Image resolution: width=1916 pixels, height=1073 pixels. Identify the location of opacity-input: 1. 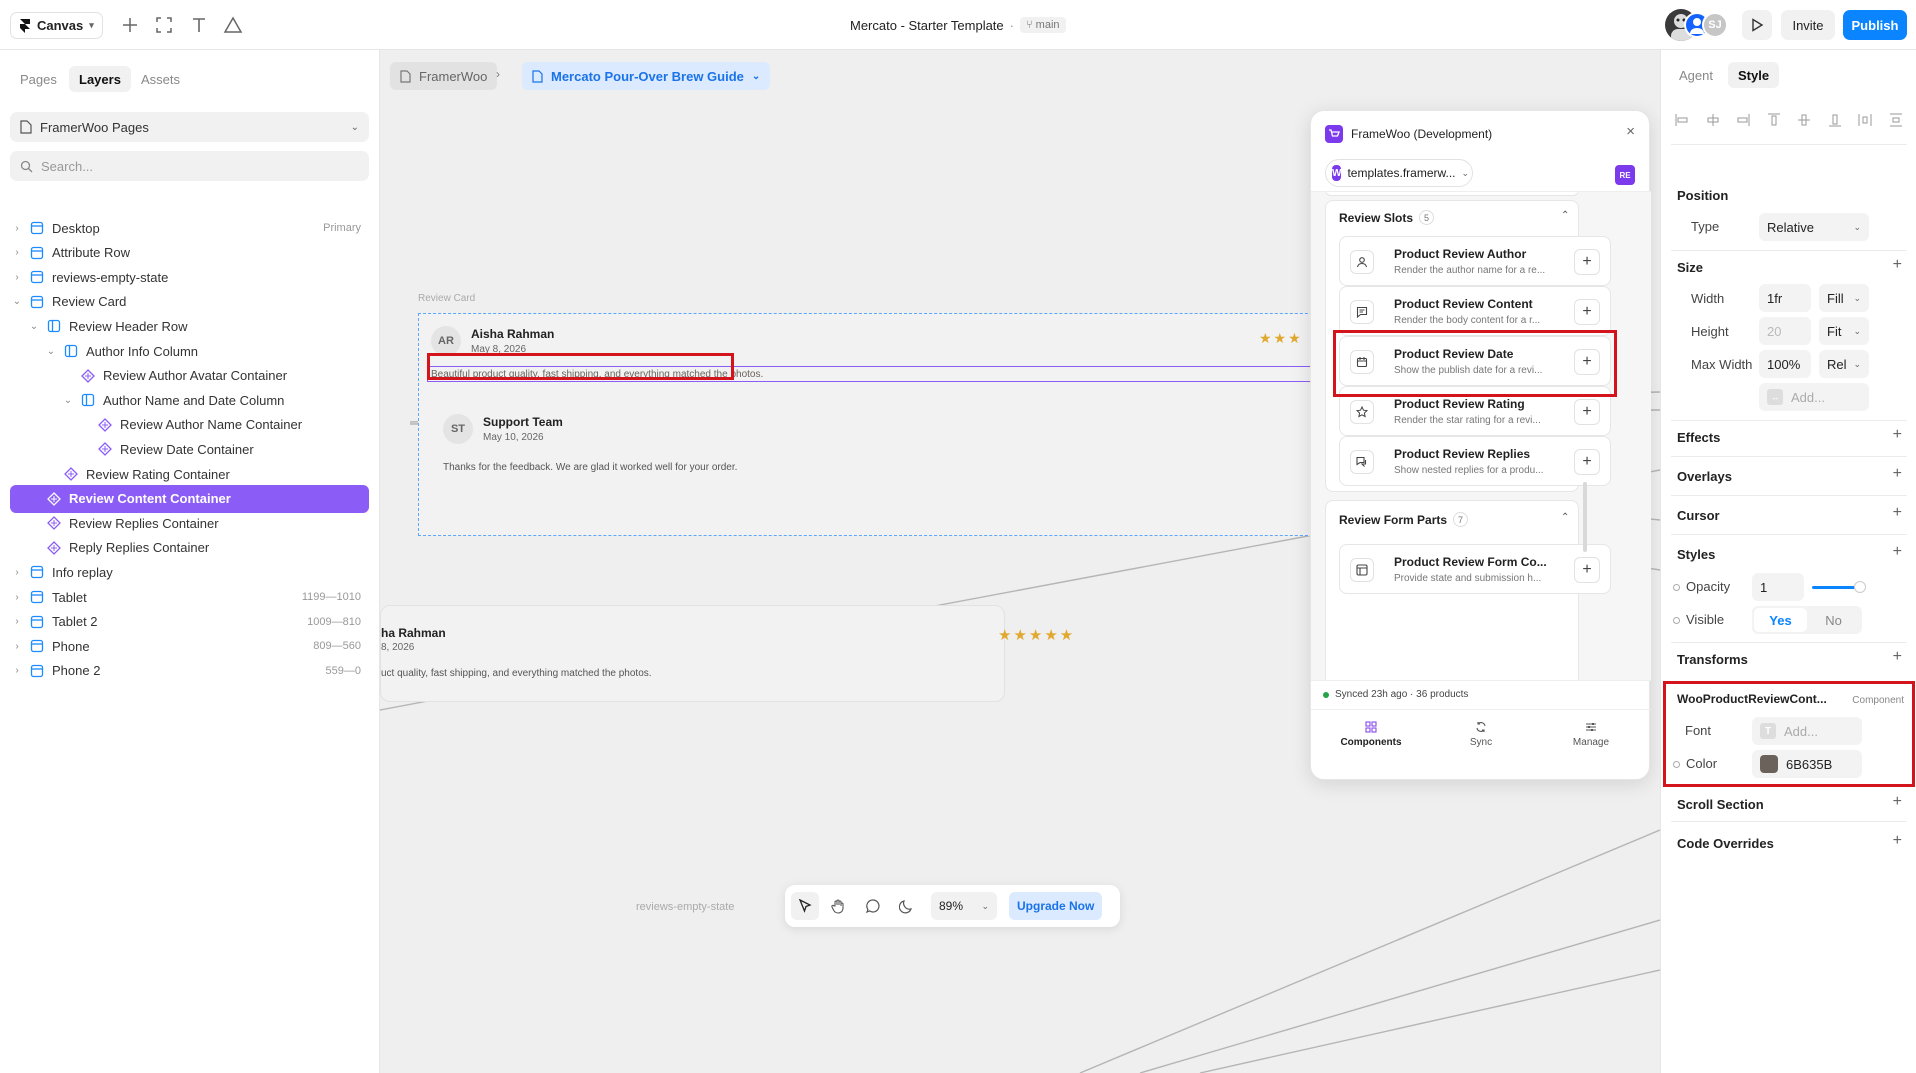
(1778, 587).